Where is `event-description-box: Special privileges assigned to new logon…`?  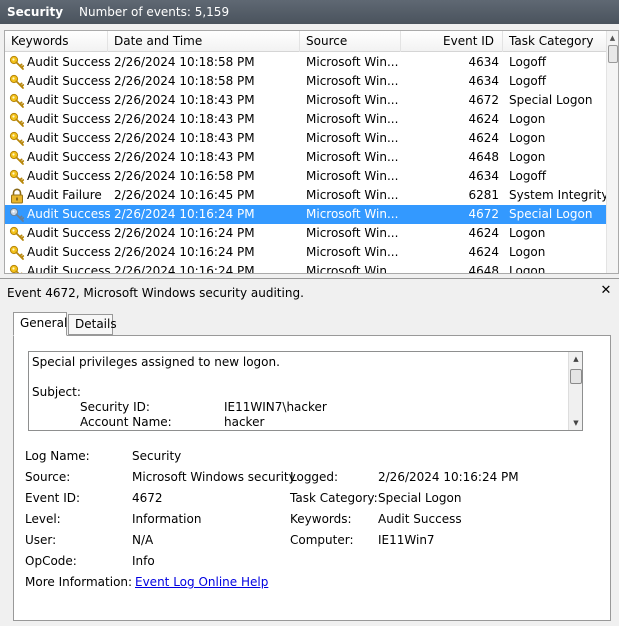 event-description-box: Special privileges assigned to new logon… is located at coordinates (305, 391).